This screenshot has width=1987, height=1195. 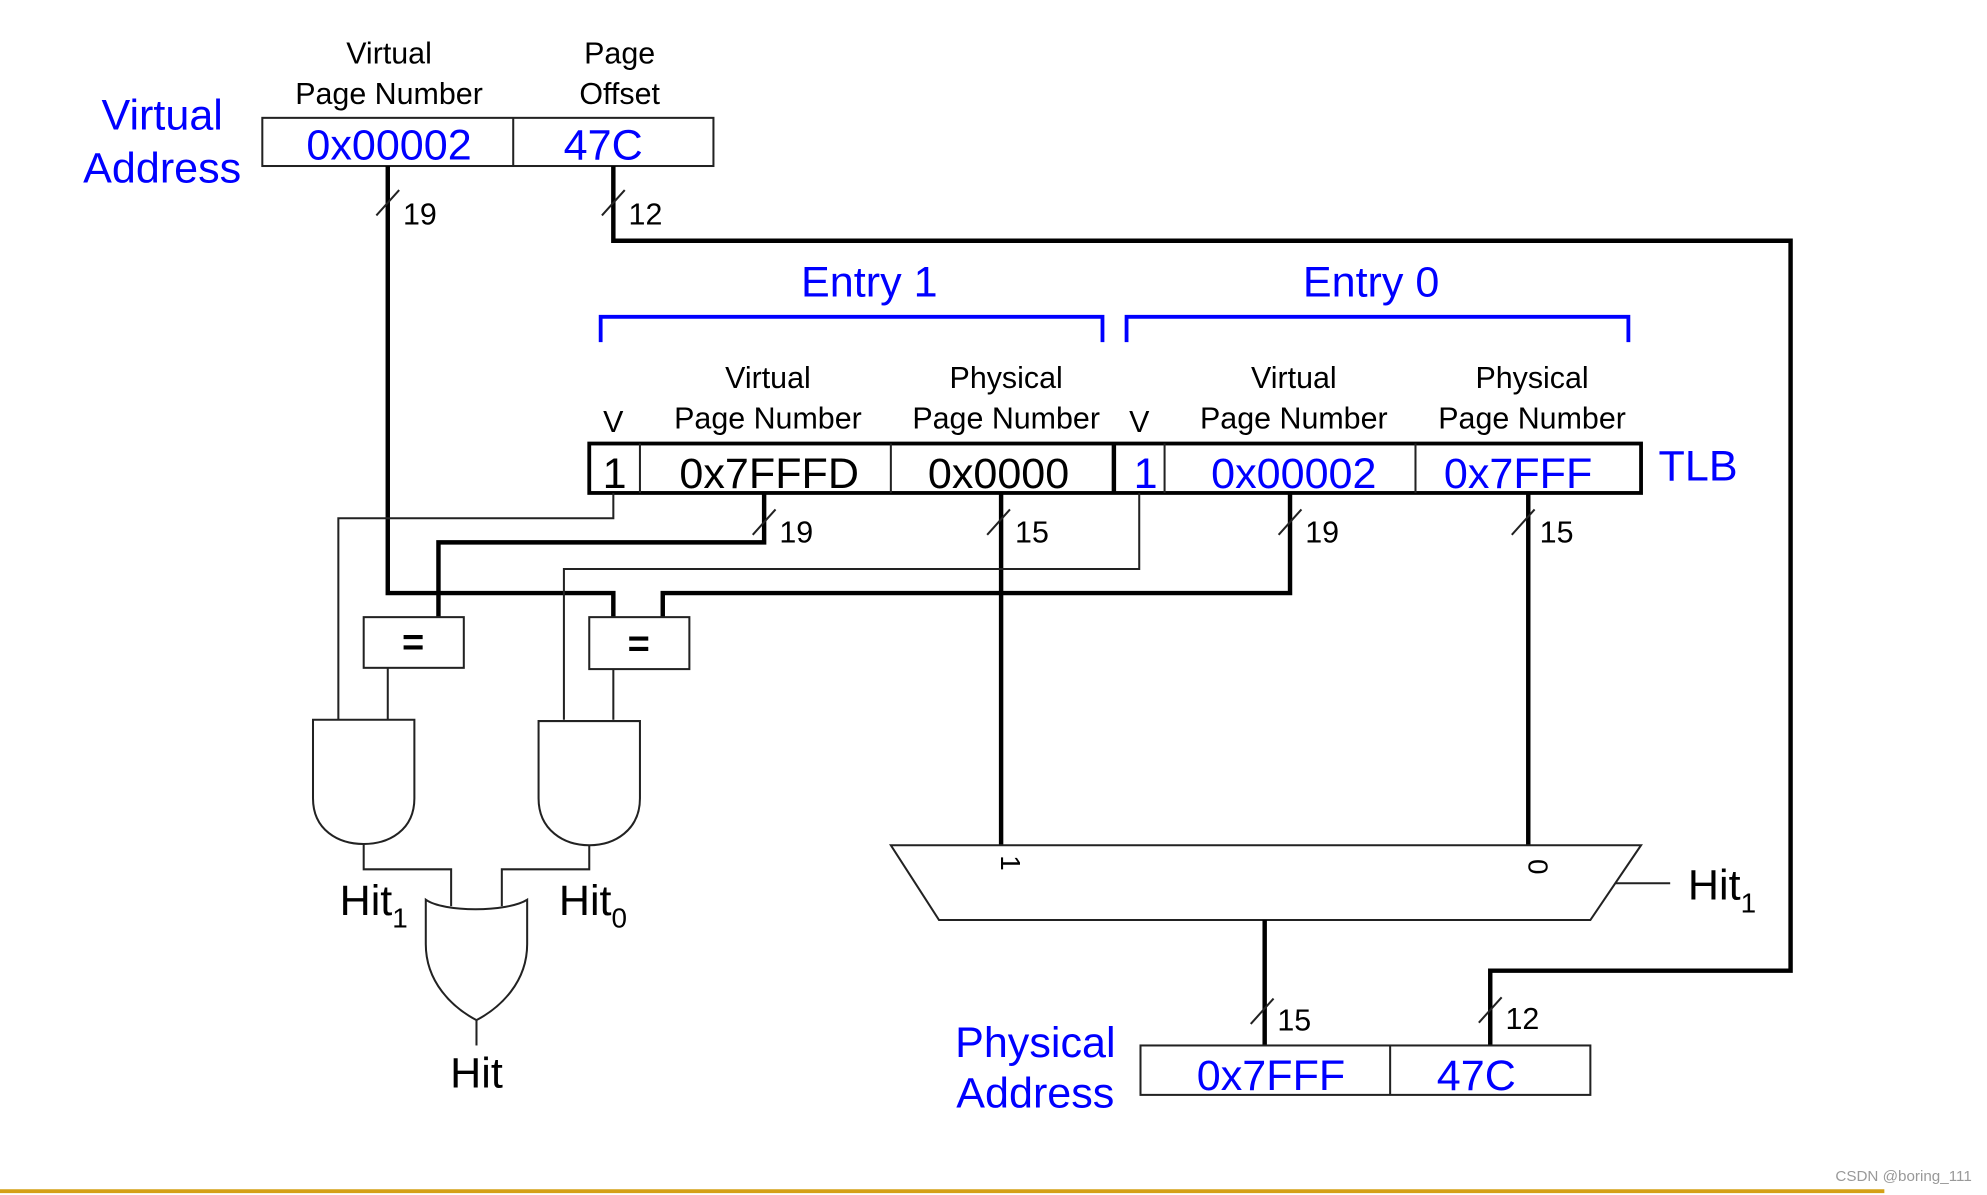 I want to click on va-title-2: Address, so click(x=162, y=168).